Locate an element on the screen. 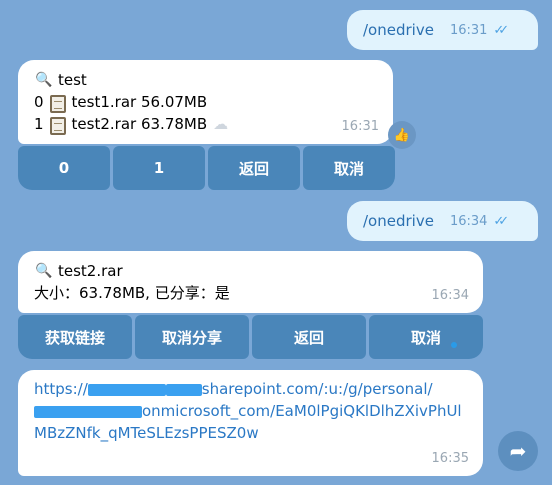 Image resolution: width=552 pixels, height=485 pixels. share-arrow-icon: ➦ is located at coordinates (518, 451).